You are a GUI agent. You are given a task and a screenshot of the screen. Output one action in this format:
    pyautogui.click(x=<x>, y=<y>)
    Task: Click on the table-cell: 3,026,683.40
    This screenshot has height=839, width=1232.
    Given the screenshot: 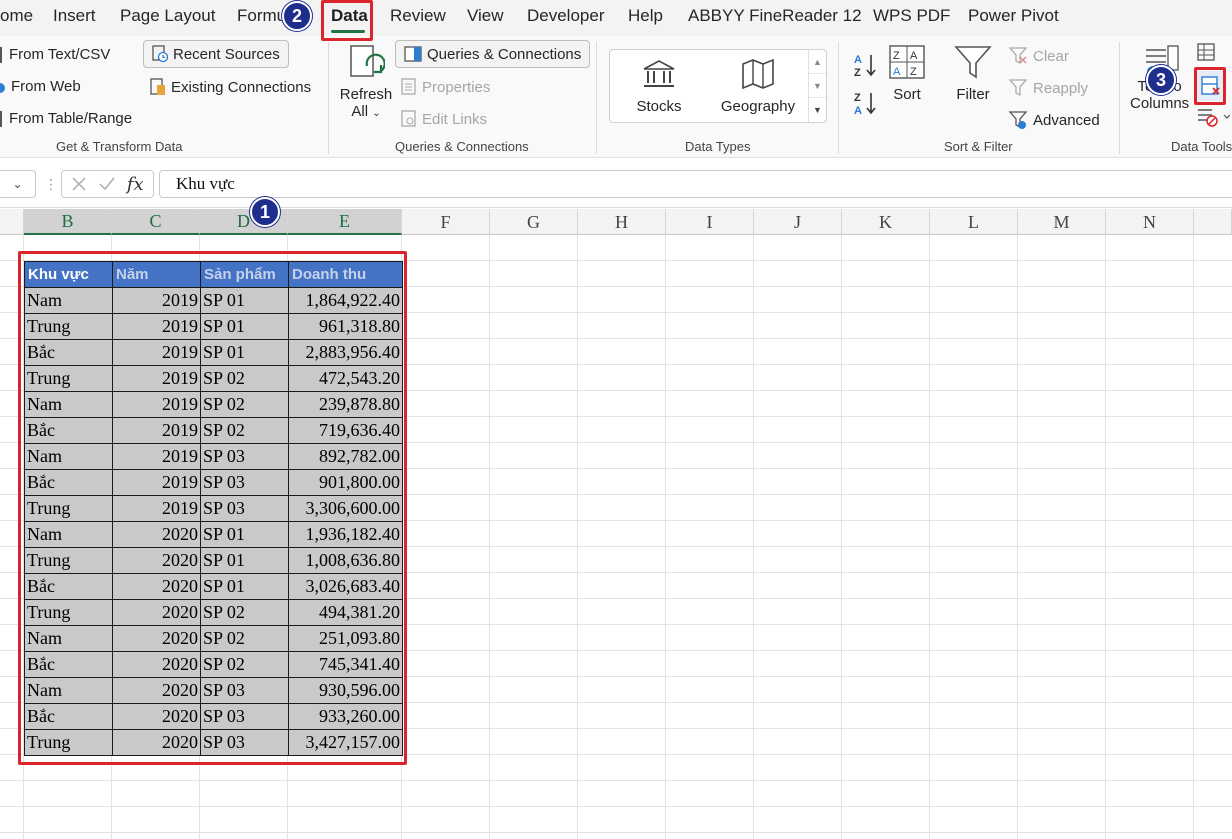 What is the action you would take?
    pyautogui.click(x=345, y=586)
    